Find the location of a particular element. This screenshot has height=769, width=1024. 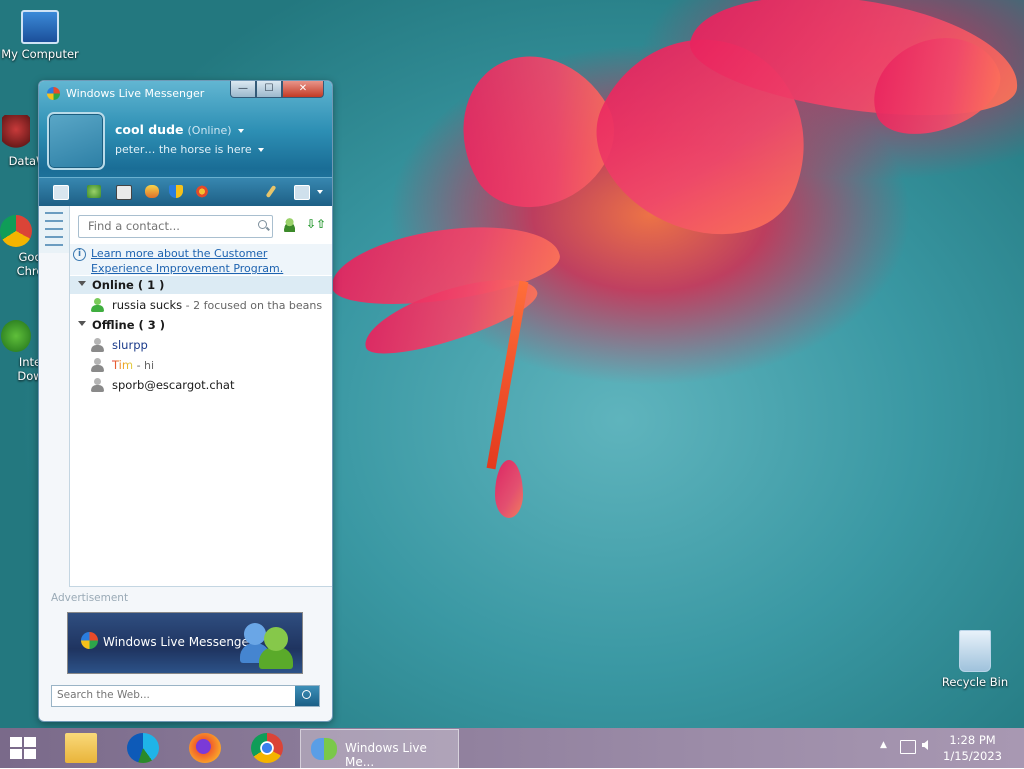

group-header-online: Online ( 1 ) is located at coordinates (201, 285).